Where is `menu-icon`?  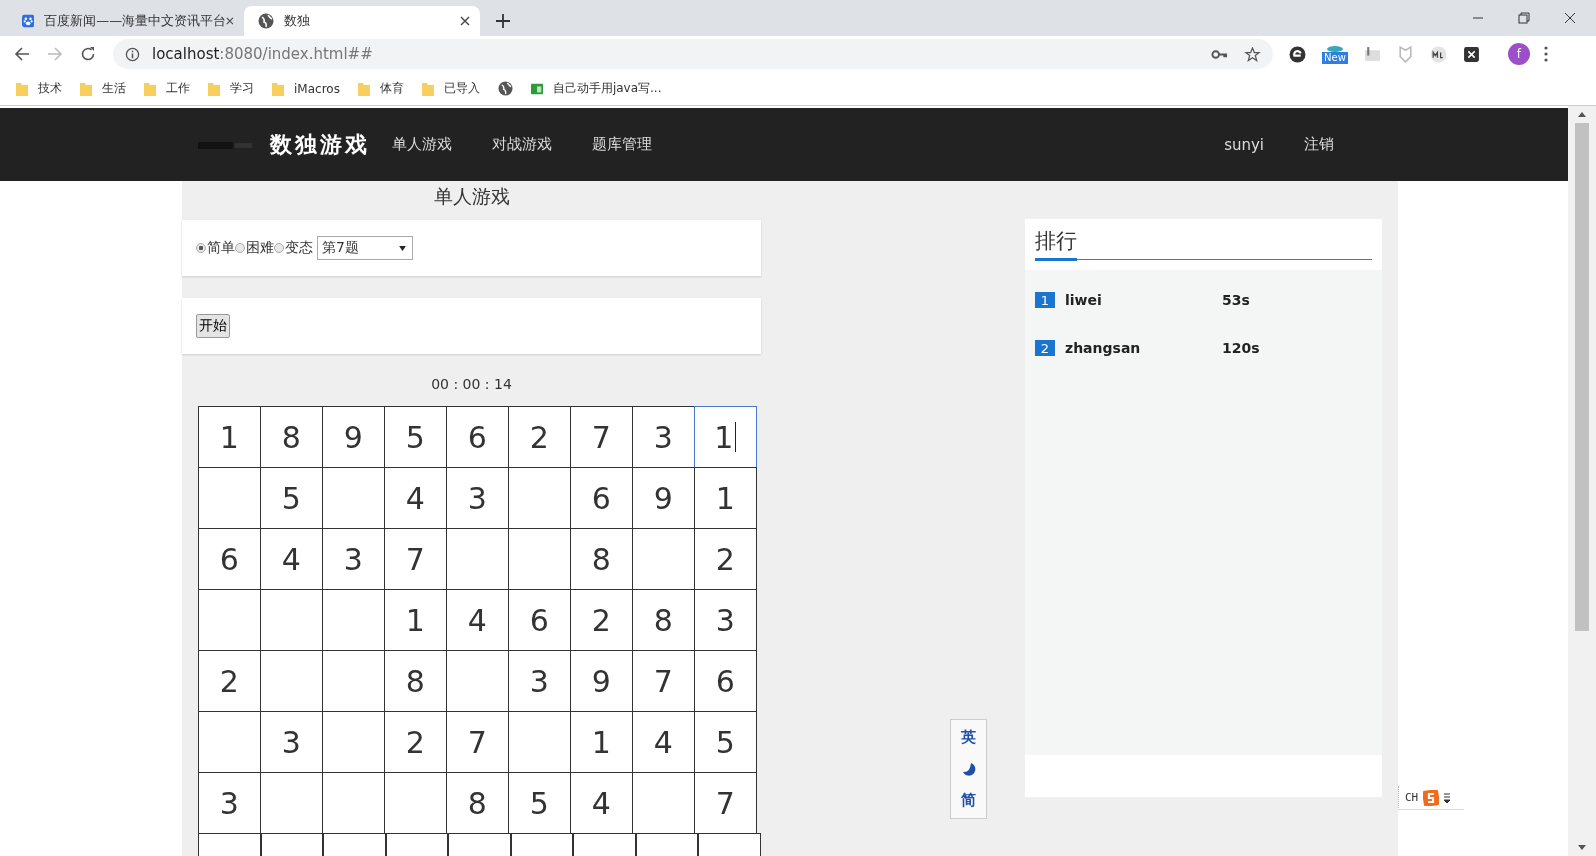 menu-icon is located at coordinates (1545, 54).